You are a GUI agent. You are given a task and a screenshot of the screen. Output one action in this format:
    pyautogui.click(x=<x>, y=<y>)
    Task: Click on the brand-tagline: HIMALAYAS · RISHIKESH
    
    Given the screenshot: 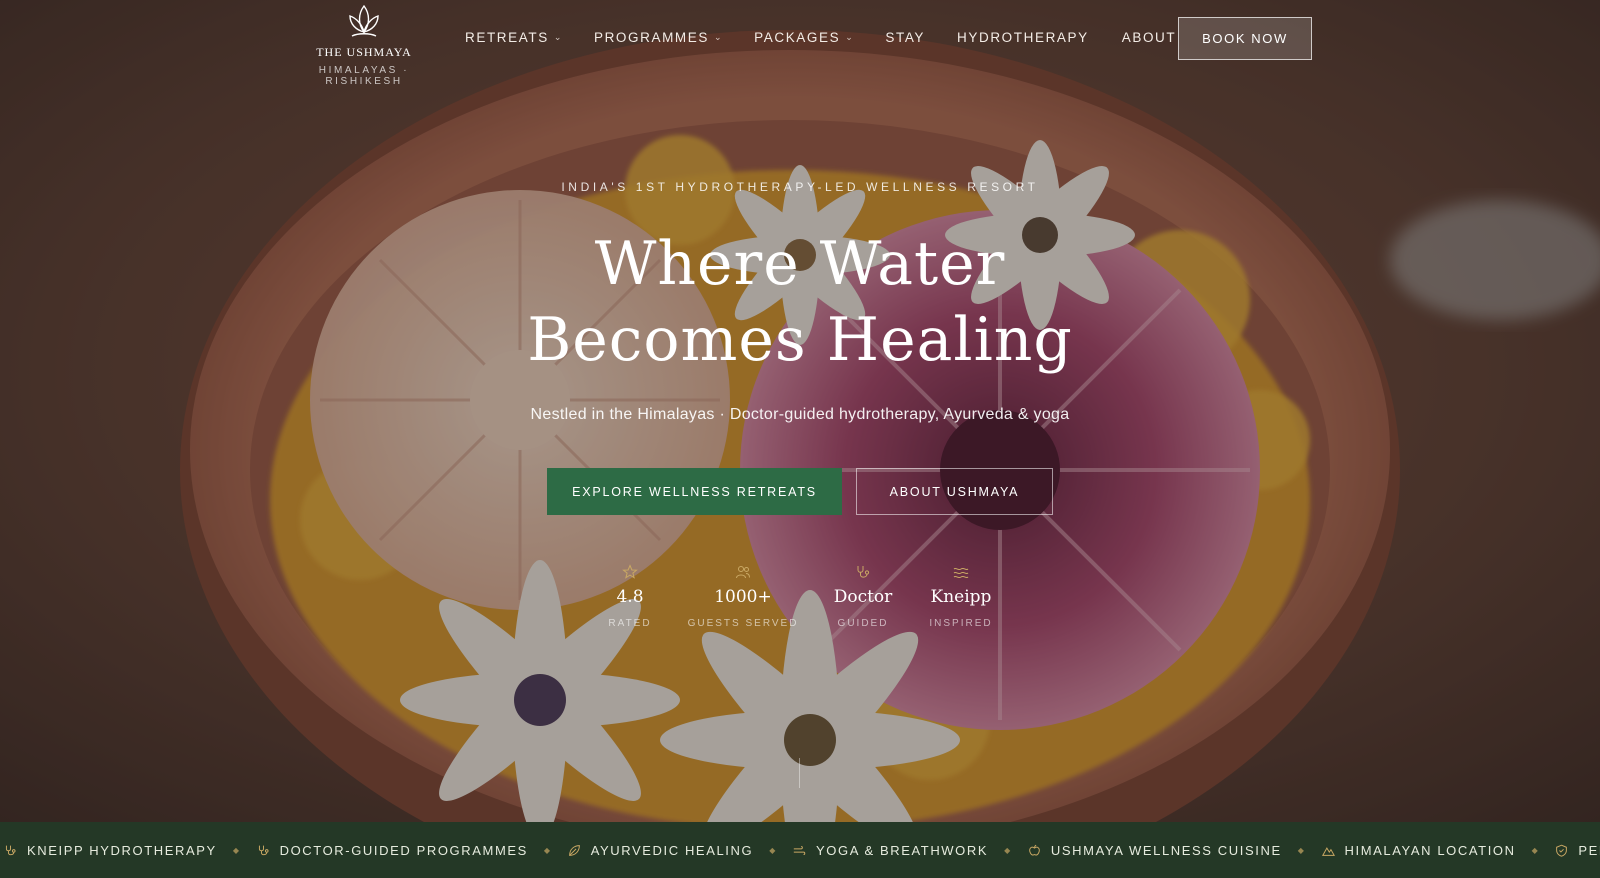 What is the action you would take?
    pyautogui.click(x=364, y=76)
    